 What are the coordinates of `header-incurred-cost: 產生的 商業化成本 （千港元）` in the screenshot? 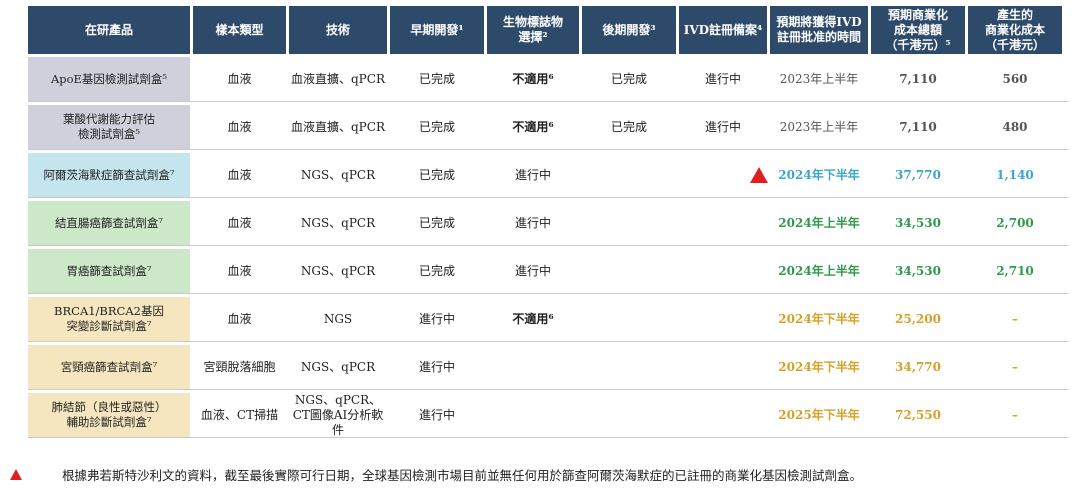 It's located at (1015, 30).